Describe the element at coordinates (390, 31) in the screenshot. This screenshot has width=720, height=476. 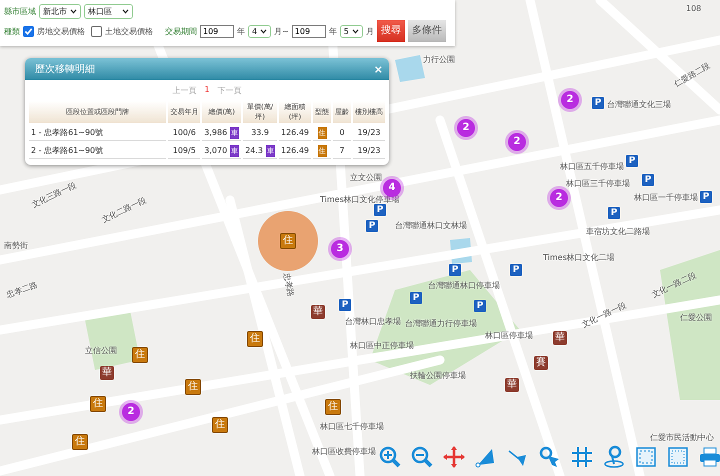
I see `search-button: 搜尋` at that location.